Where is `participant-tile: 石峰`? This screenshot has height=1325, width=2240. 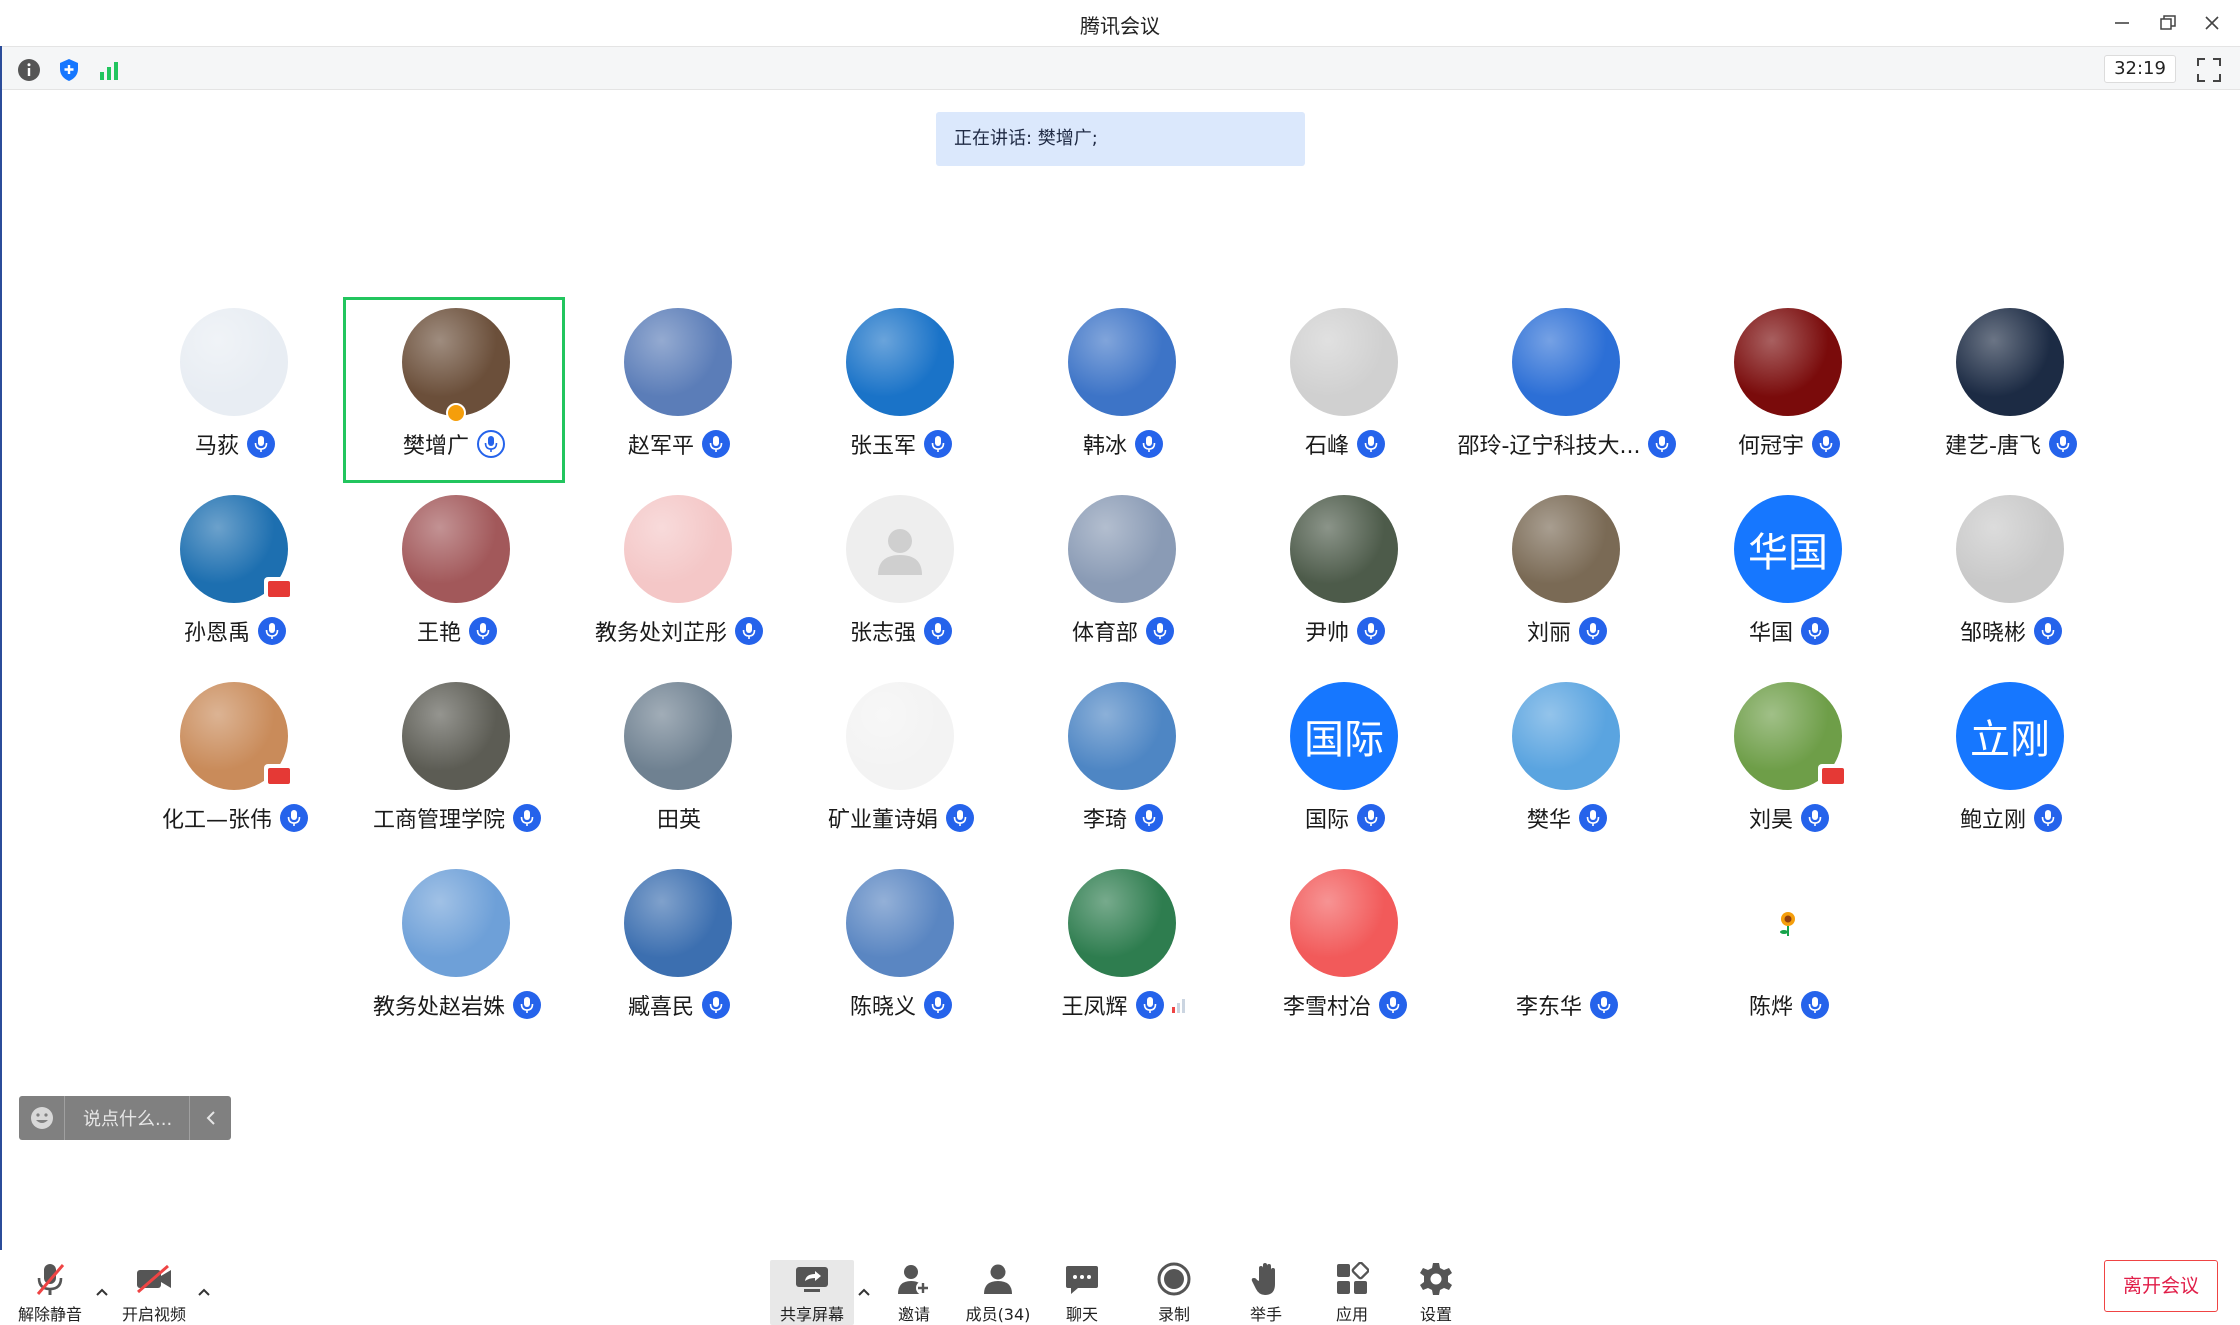 participant-tile: 石峰 is located at coordinates (1345, 393).